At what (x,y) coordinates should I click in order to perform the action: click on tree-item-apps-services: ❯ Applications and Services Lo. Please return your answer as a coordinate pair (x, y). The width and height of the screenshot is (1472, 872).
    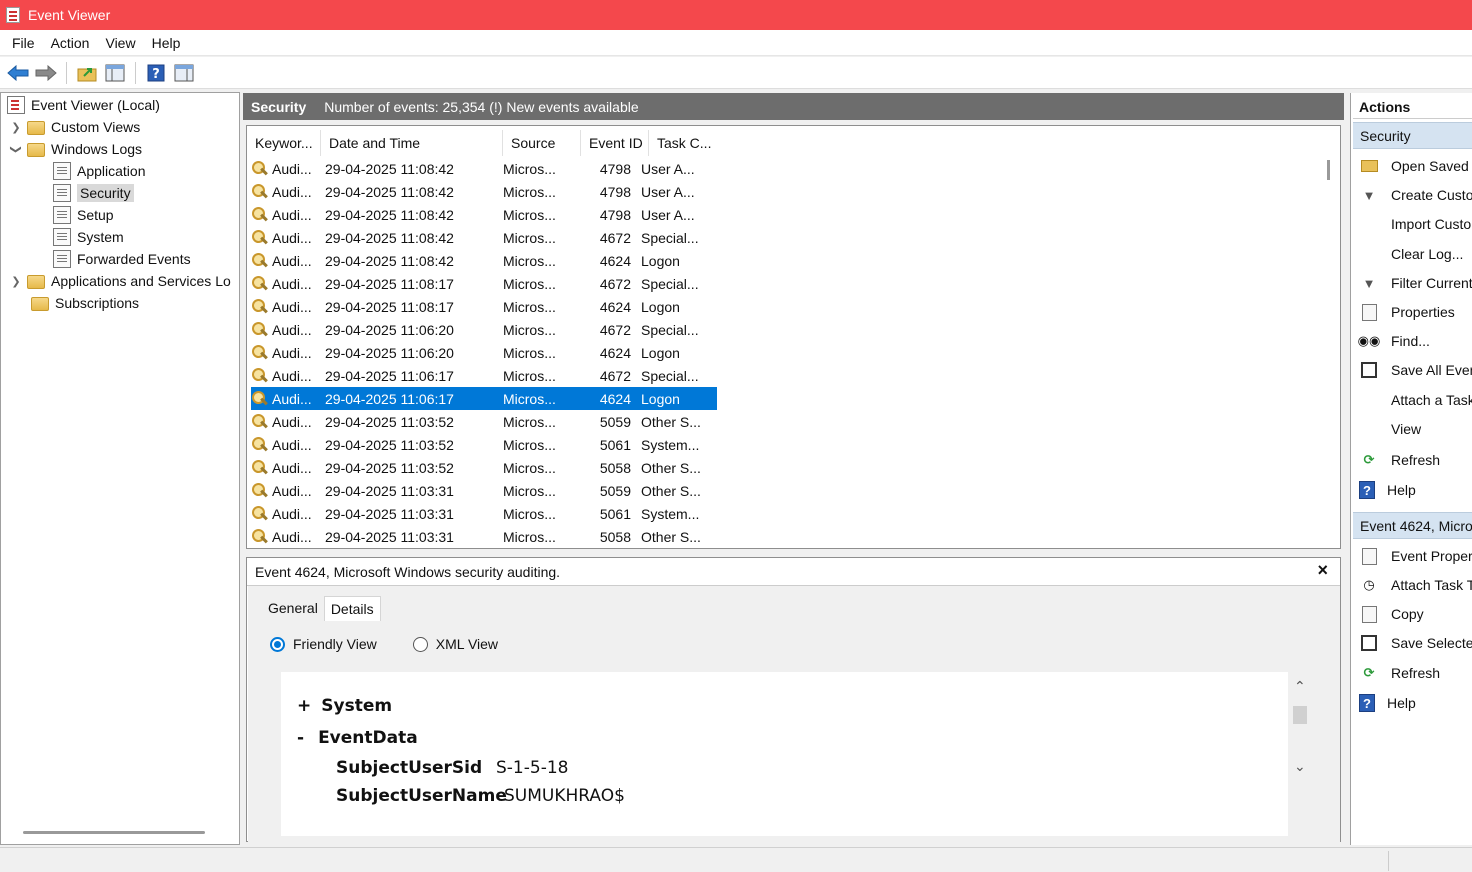
    Looking at the image, I should click on (120, 281).